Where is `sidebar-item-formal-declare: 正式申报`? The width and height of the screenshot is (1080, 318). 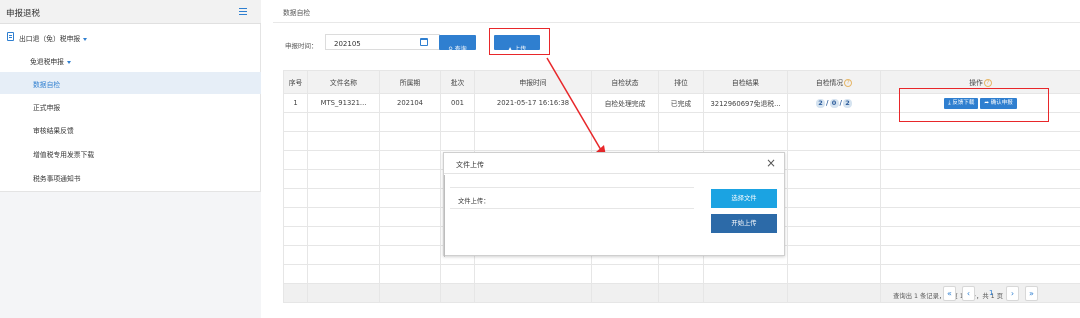
sidebar-item-formal-declare: 正式申报 is located at coordinates (130, 106).